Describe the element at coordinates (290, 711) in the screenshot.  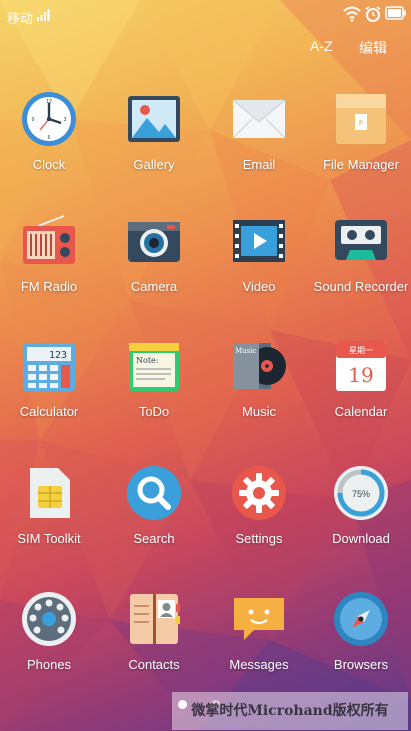
I see `watermark: 微掌时代Microhand版权所有` at that location.